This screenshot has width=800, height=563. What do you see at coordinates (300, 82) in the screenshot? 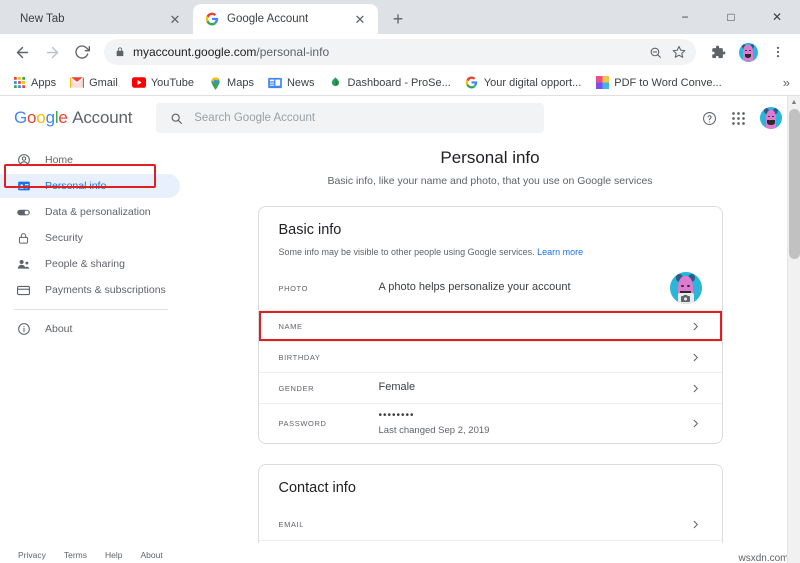
I see `bookmark-label: News` at bounding box center [300, 82].